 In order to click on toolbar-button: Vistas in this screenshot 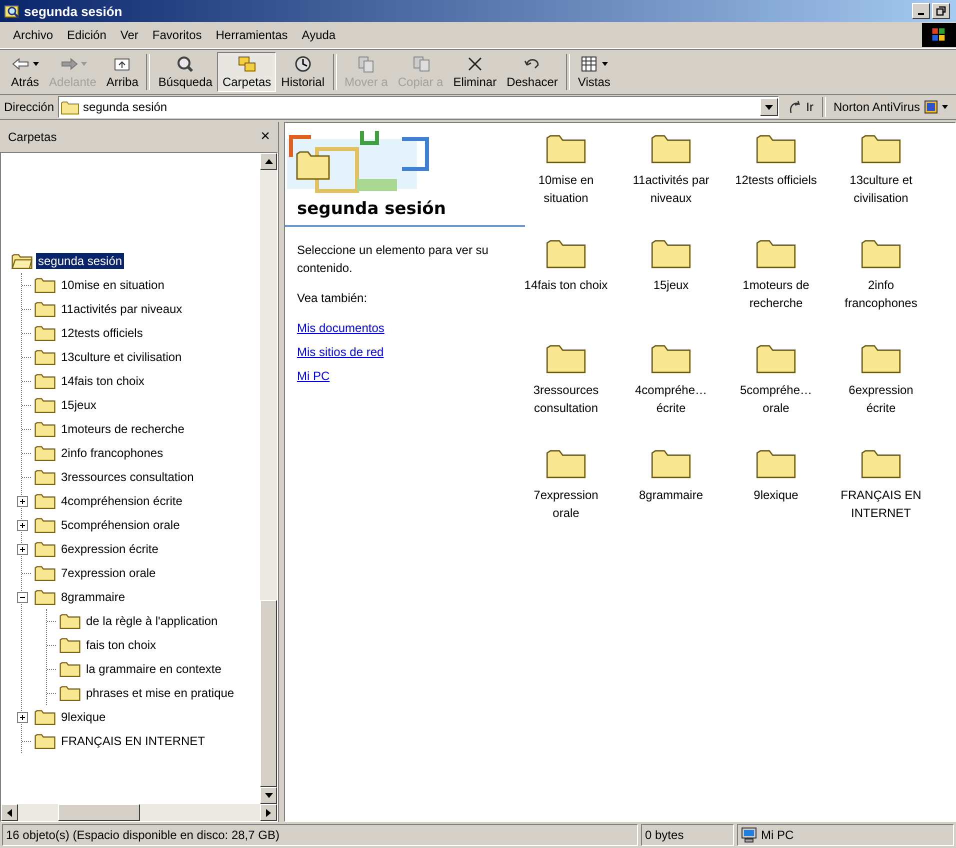, I will do `click(594, 72)`.